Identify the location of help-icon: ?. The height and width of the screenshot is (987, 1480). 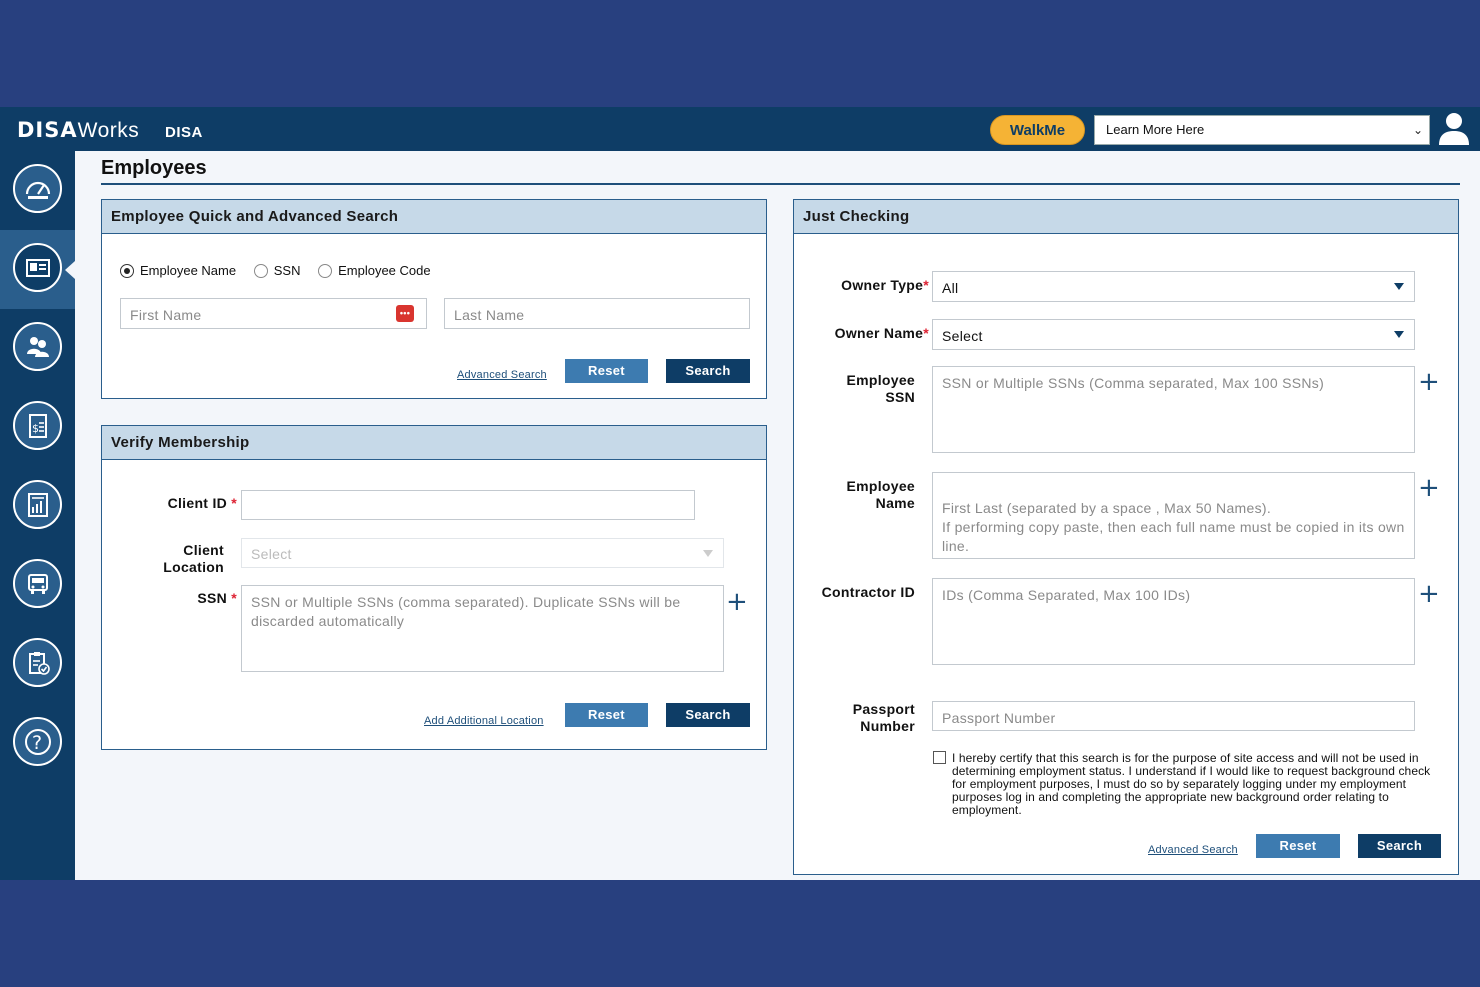
(37, 741).